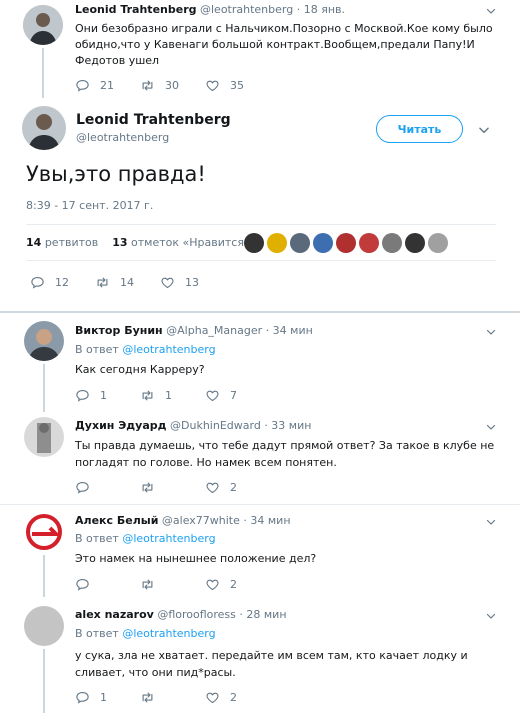 This screenshot has height=713, width=520. I want to click on reply-count: 12, so click(62, 282).